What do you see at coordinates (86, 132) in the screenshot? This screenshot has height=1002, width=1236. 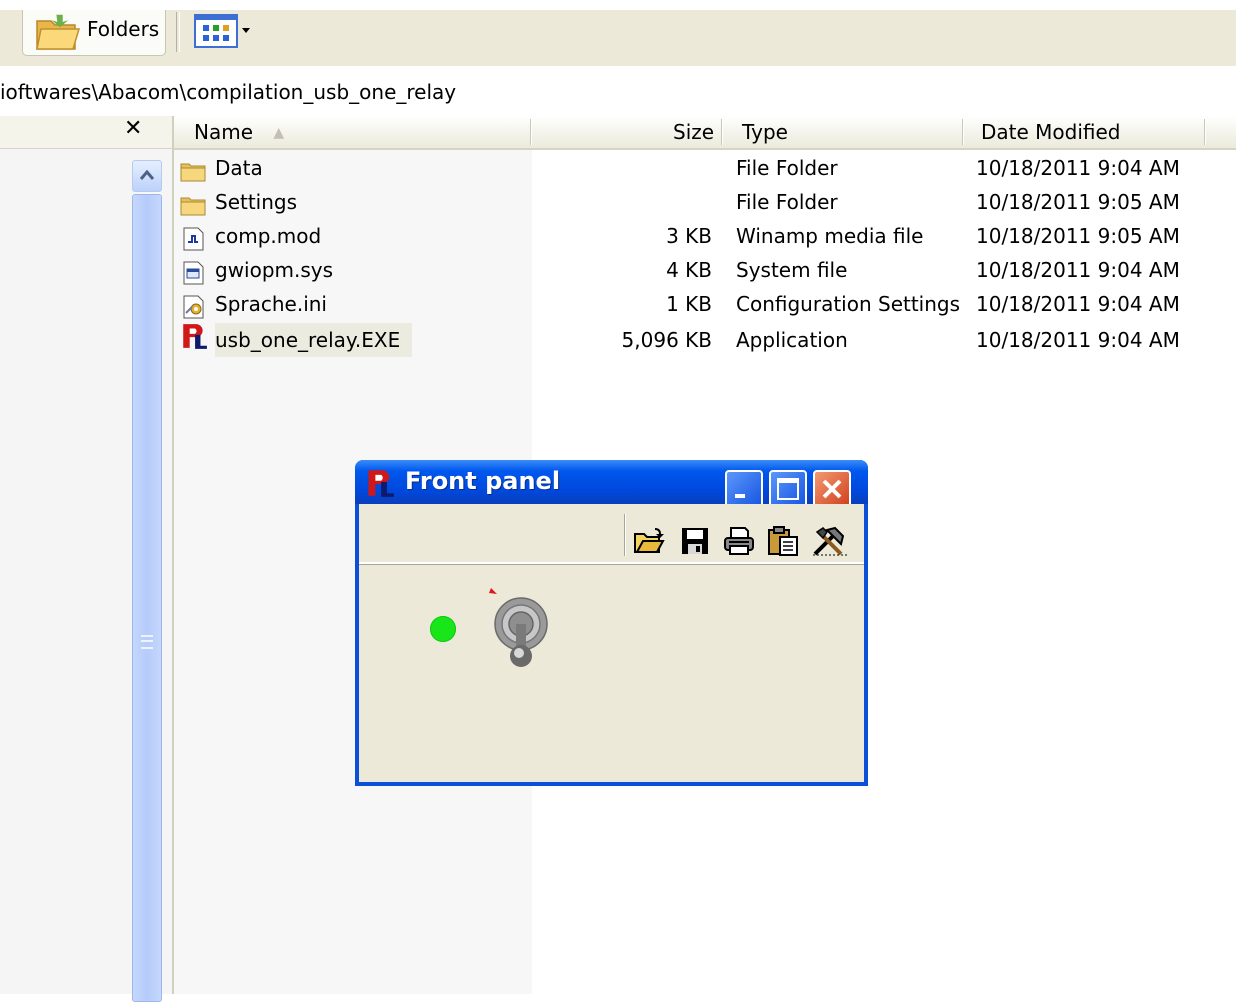 I see `folders-pane-header: ✕` at bounding box center [86, 132].